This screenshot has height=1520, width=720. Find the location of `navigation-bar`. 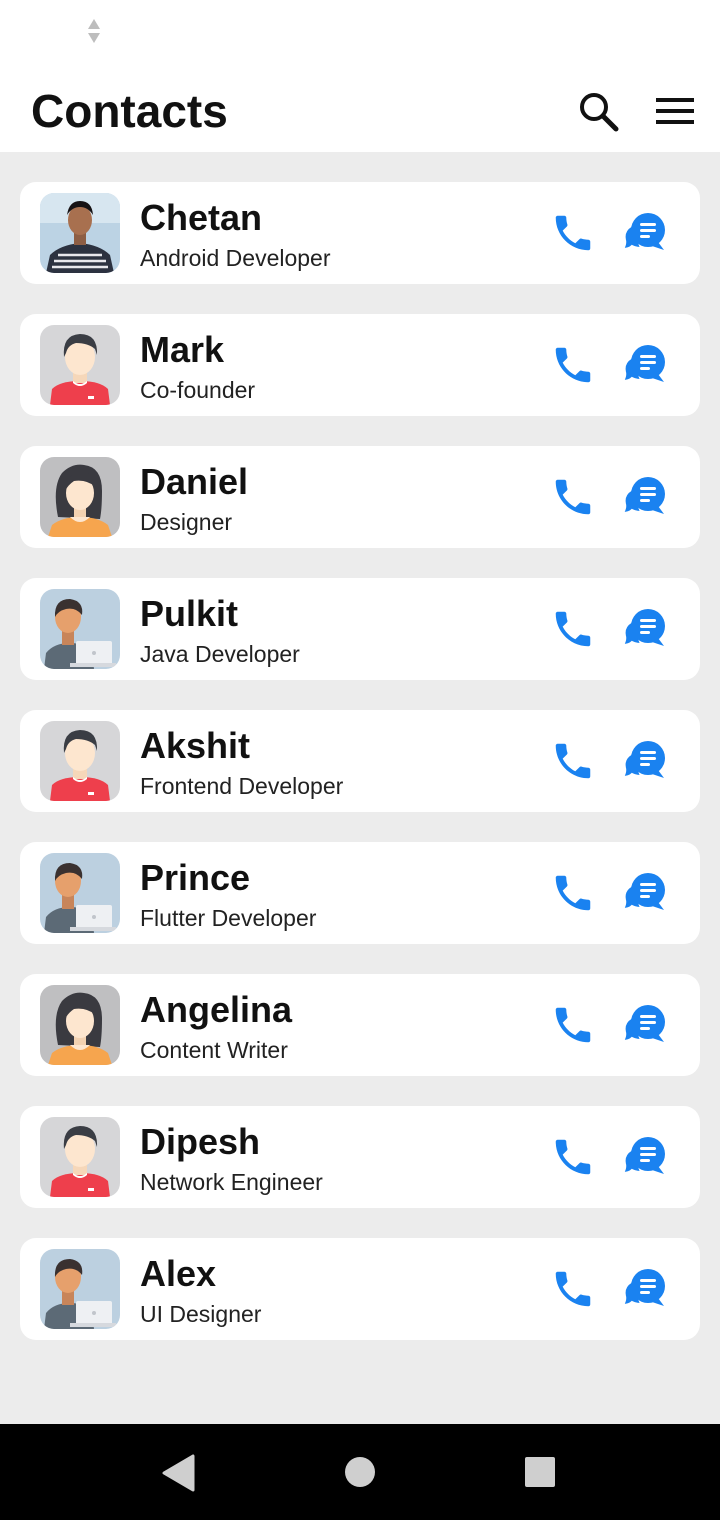

navigation-bar is located at coordinates (360, 1472).